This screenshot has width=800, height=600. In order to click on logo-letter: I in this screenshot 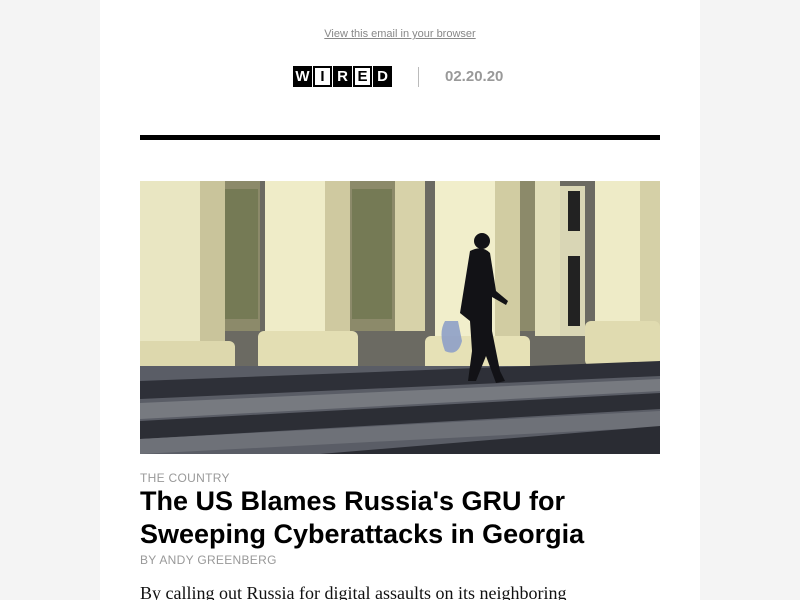, I will do `click(322, 76)`.